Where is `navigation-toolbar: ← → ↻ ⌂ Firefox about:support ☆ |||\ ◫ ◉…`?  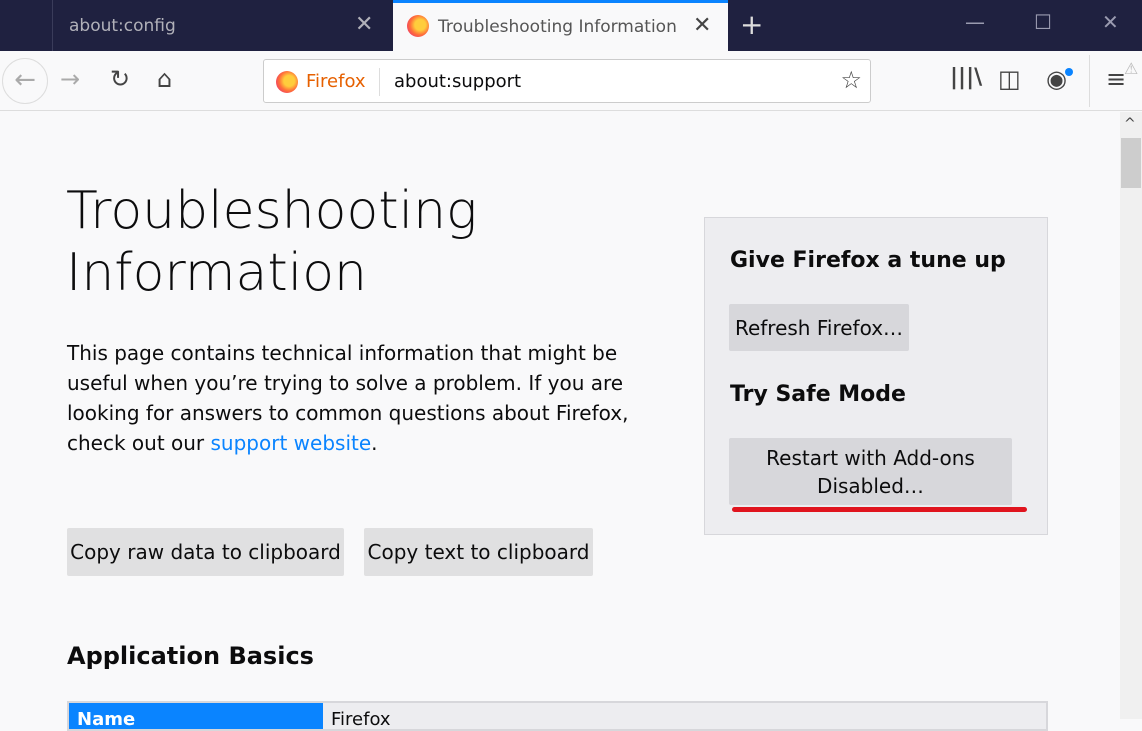 navigation-toolbar: ← → ↻ ⌂ Firefox about:support ☆ |||\ ◫ ◉… is located at coordinates (571, 81).